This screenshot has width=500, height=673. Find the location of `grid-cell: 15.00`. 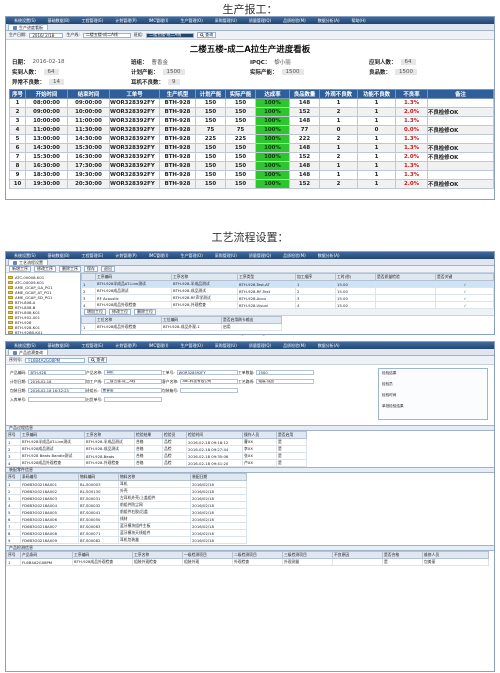

grid-cell: 15.00 is located at coordinates (355, 291).